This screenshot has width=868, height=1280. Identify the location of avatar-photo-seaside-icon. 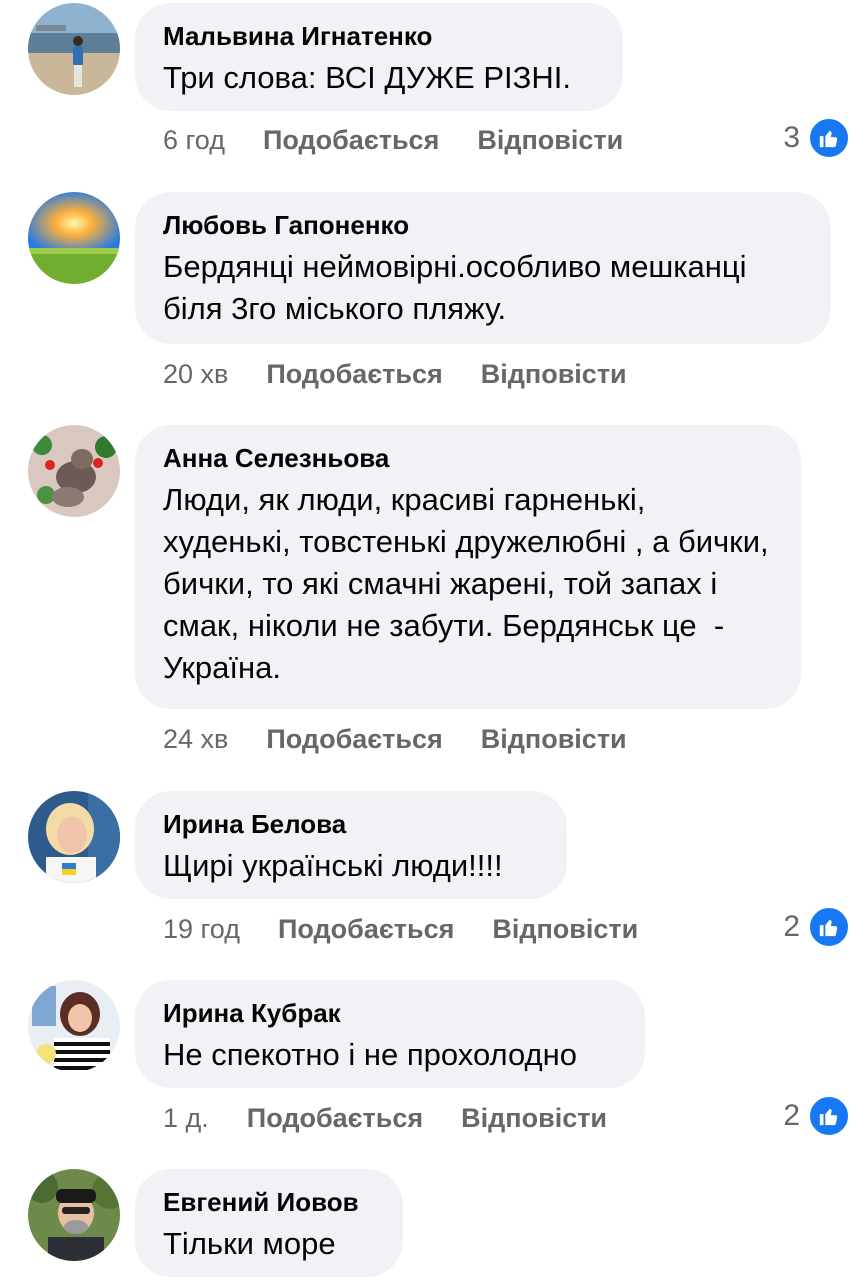
(74, 49).